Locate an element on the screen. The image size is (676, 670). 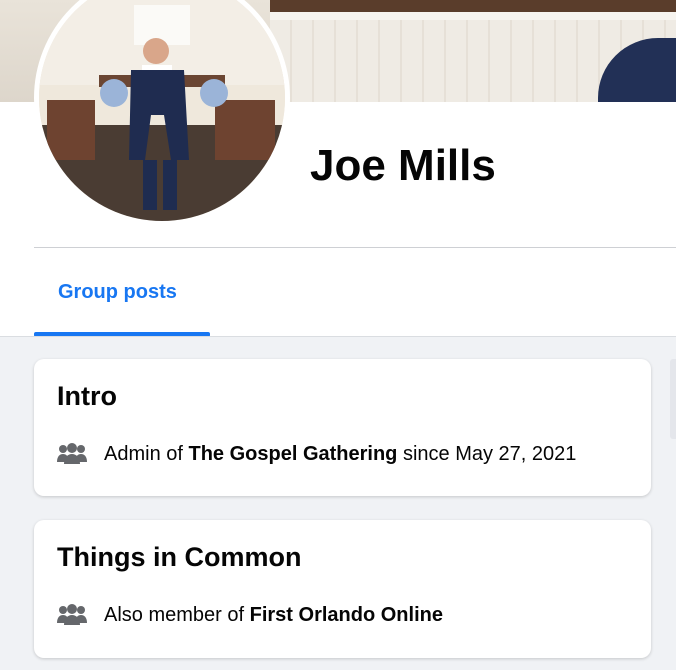
intro-title: Intro is located at coordinates (87, 396).